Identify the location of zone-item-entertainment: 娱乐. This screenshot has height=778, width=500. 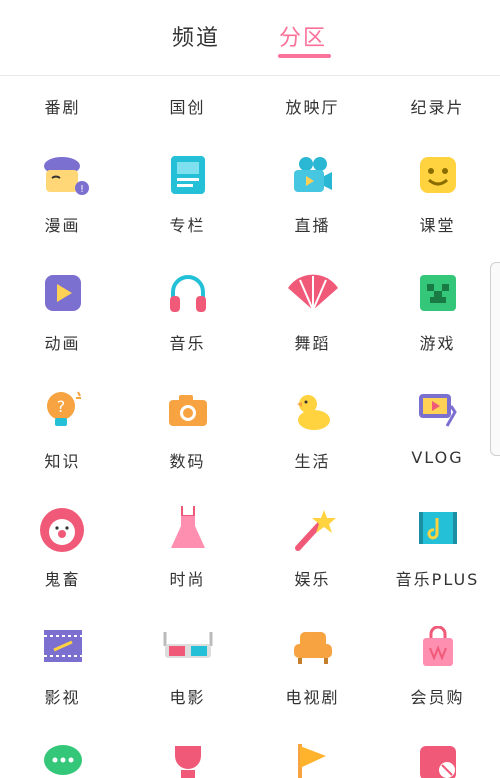
(312, 549).